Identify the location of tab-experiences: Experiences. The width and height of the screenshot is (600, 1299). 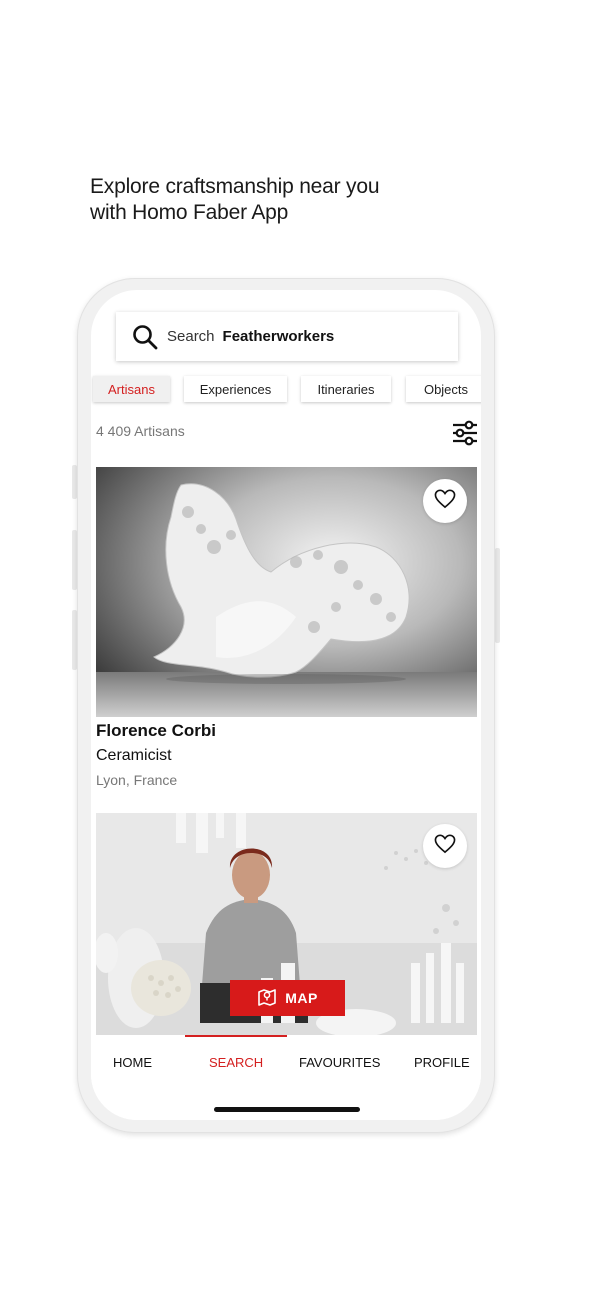
(235, 389).